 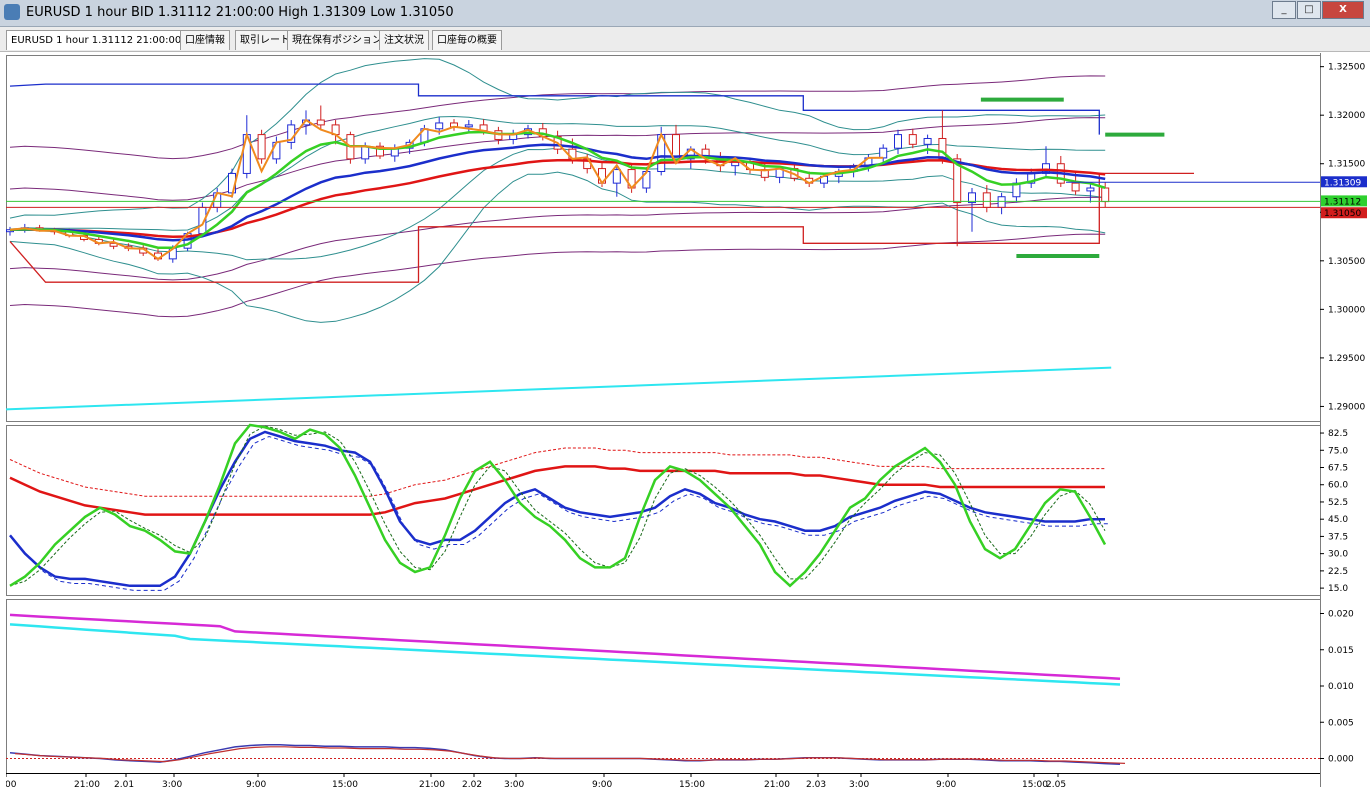 I want to click on lower-tick-label: 0.010, so click(x=1341, y=687).